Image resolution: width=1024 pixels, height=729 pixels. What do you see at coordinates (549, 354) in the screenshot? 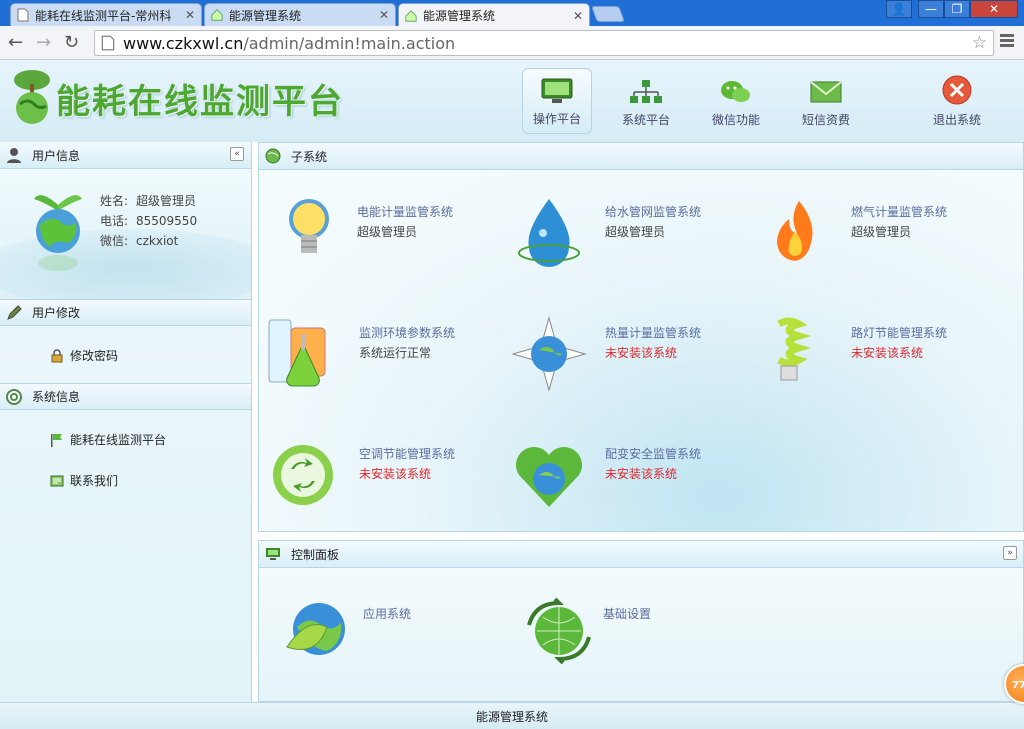
I see `compass-globe-icon` at bounding box center [549, 354].